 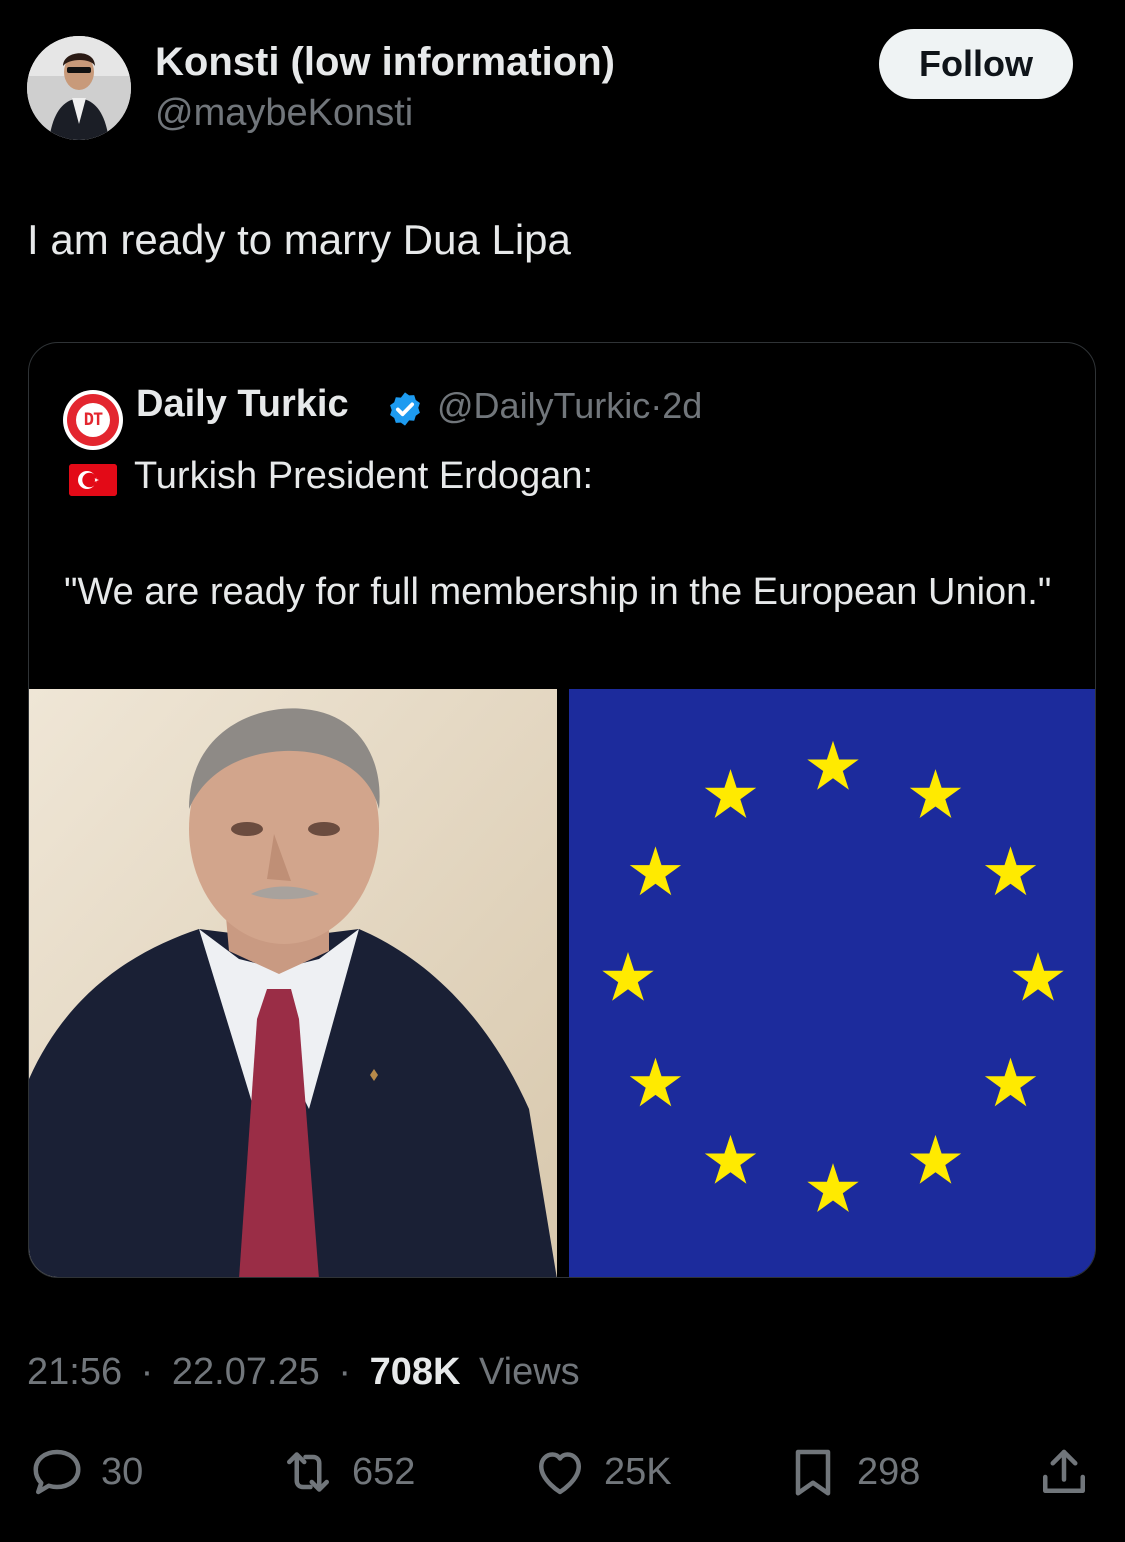 What do you see at coordinates (405, 409) in the screenshot?
I see `verified-badge-icon` at bounding box center [405, 409].